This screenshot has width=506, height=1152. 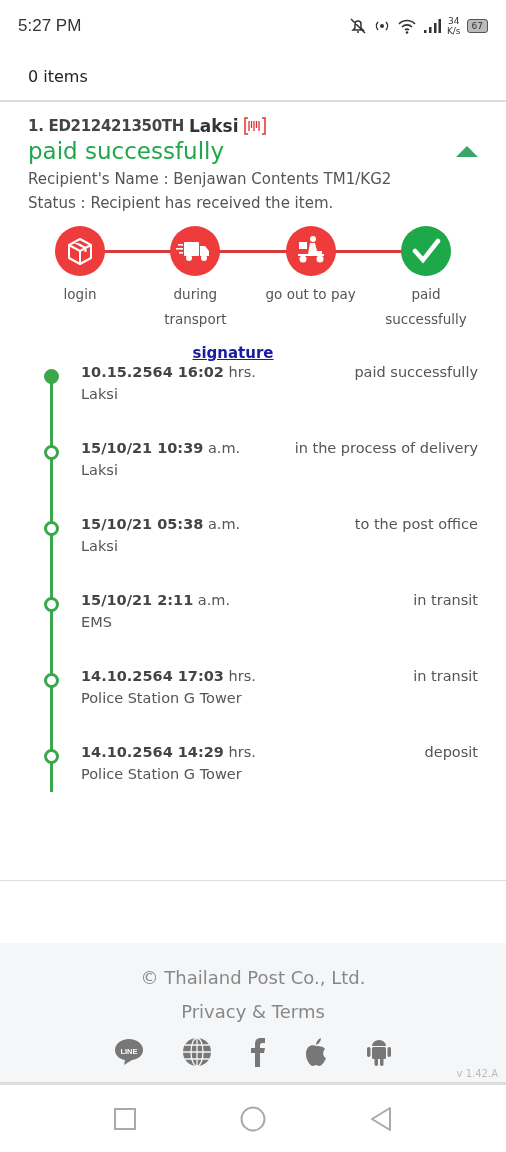 I want to click on step-label: login, so click(x=80, y=294).